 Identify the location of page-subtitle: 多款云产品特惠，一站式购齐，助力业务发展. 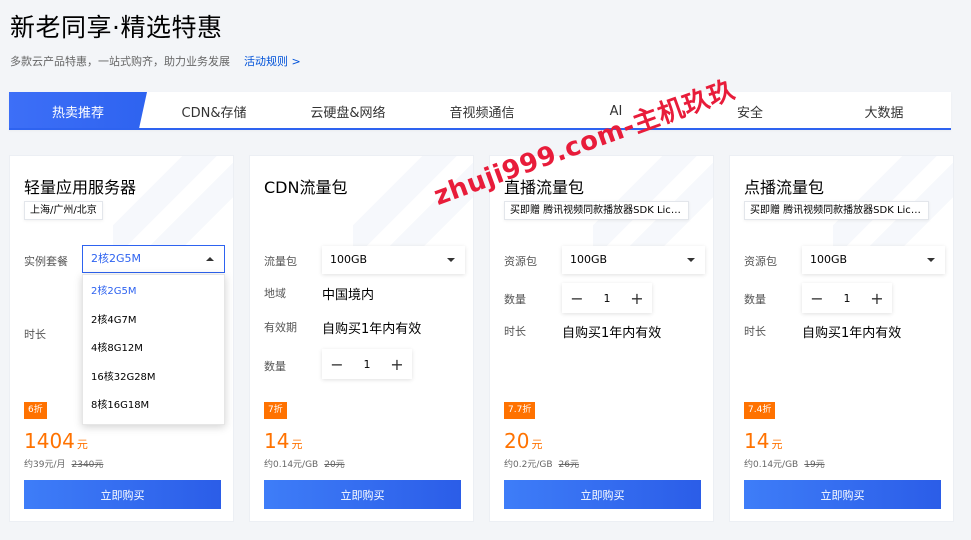
(120, 61).